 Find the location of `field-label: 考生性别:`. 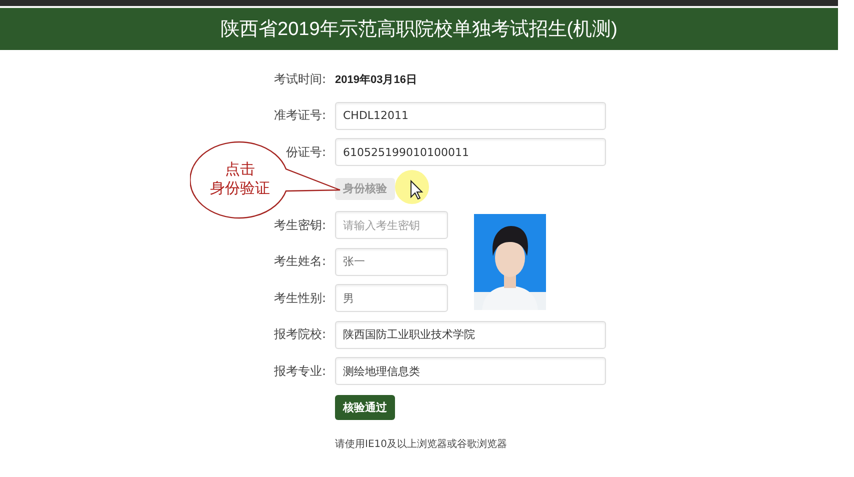

field-label: 考生性别: is located at coordinates (300, 298).